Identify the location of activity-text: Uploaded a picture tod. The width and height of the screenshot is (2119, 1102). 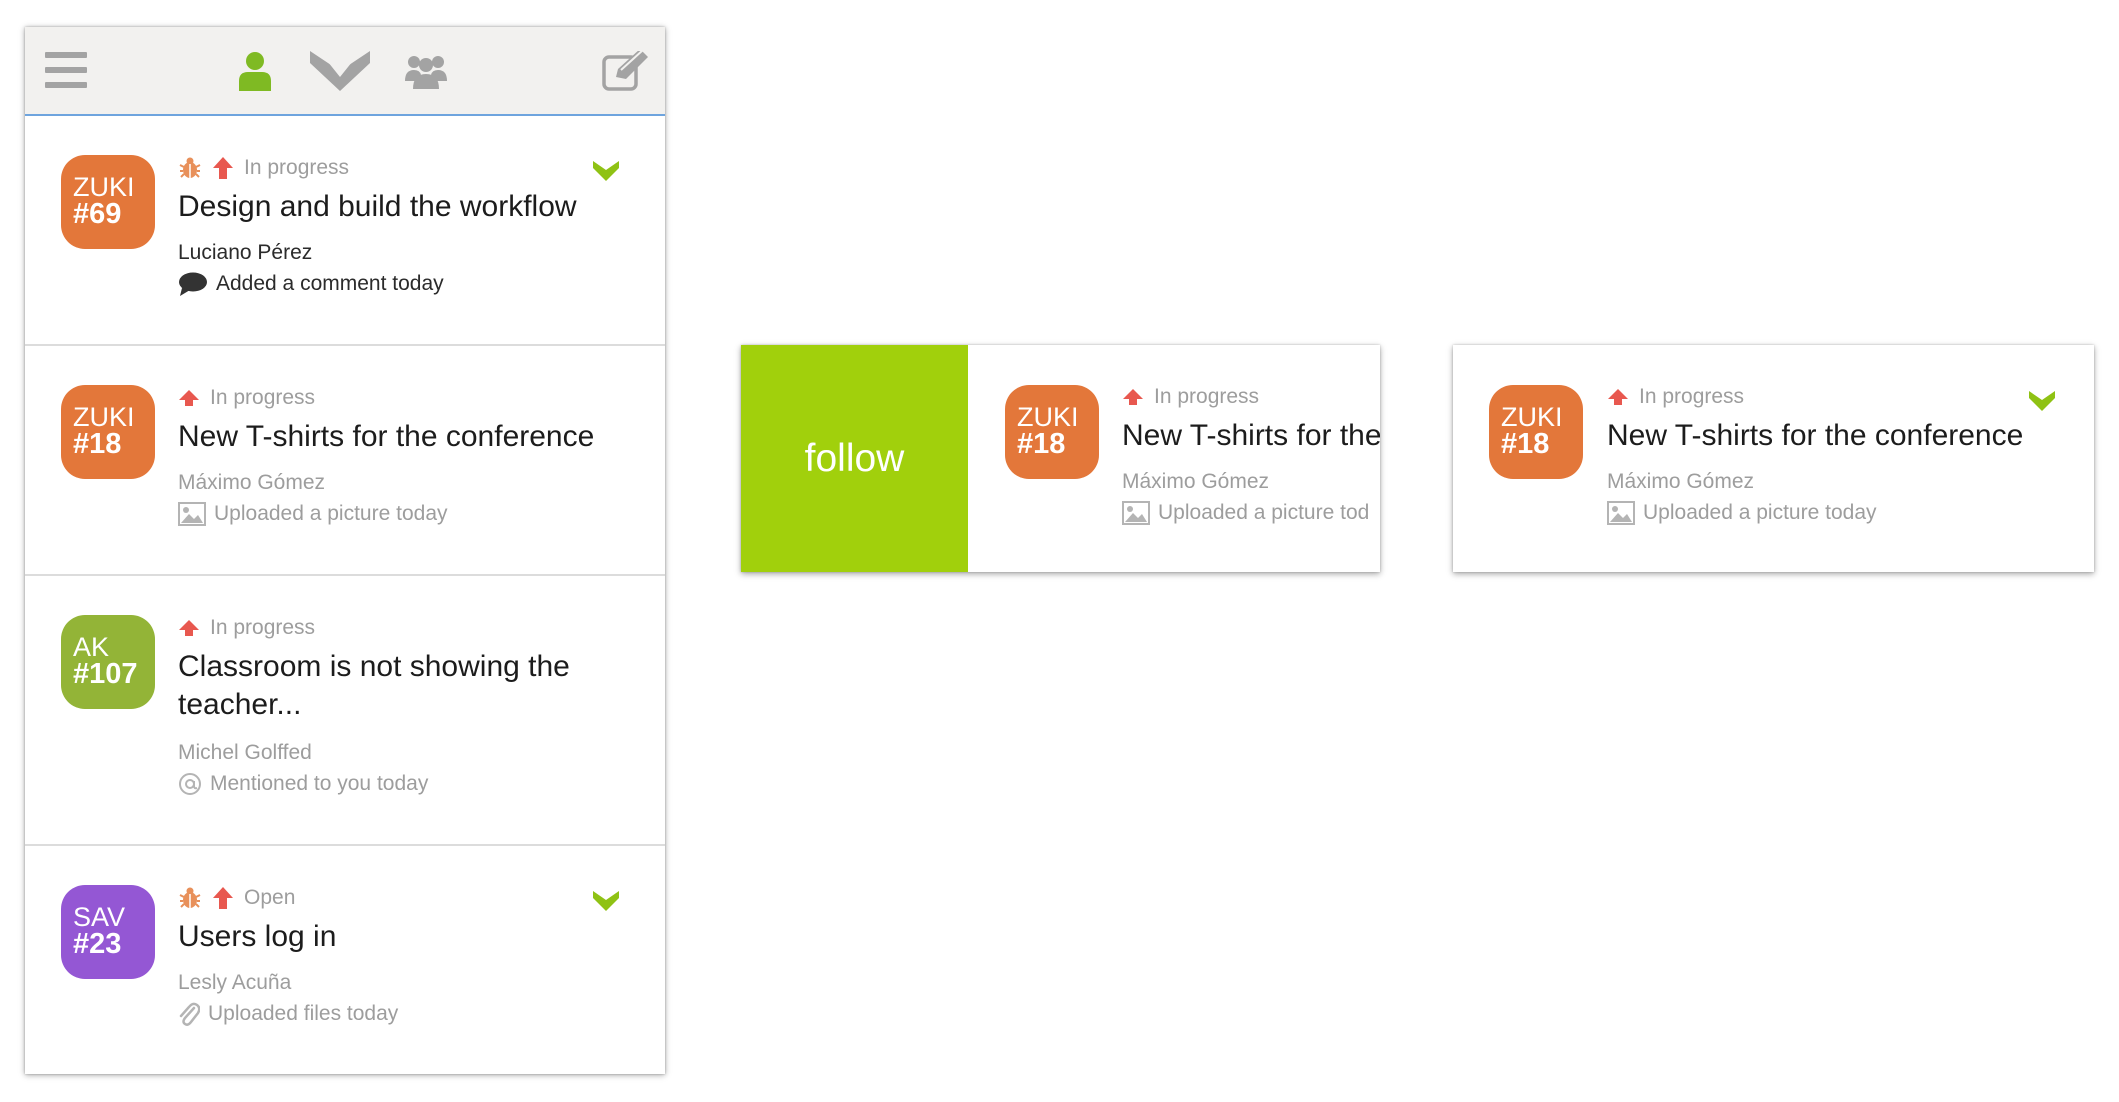
(1264, 512).